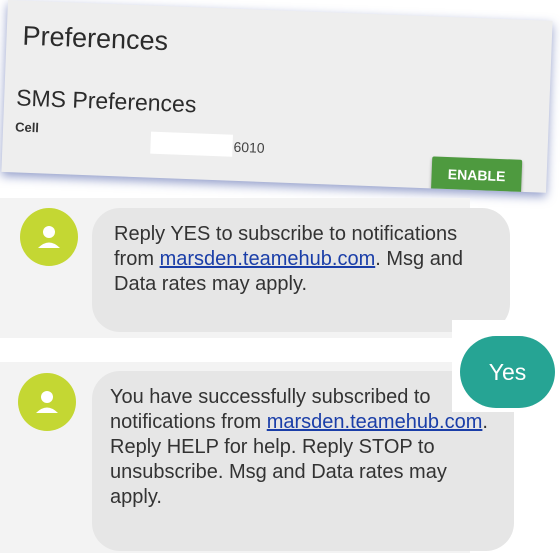 The image size is (560, 553). I want to click on cell-number: 6010, so click(249, 147).